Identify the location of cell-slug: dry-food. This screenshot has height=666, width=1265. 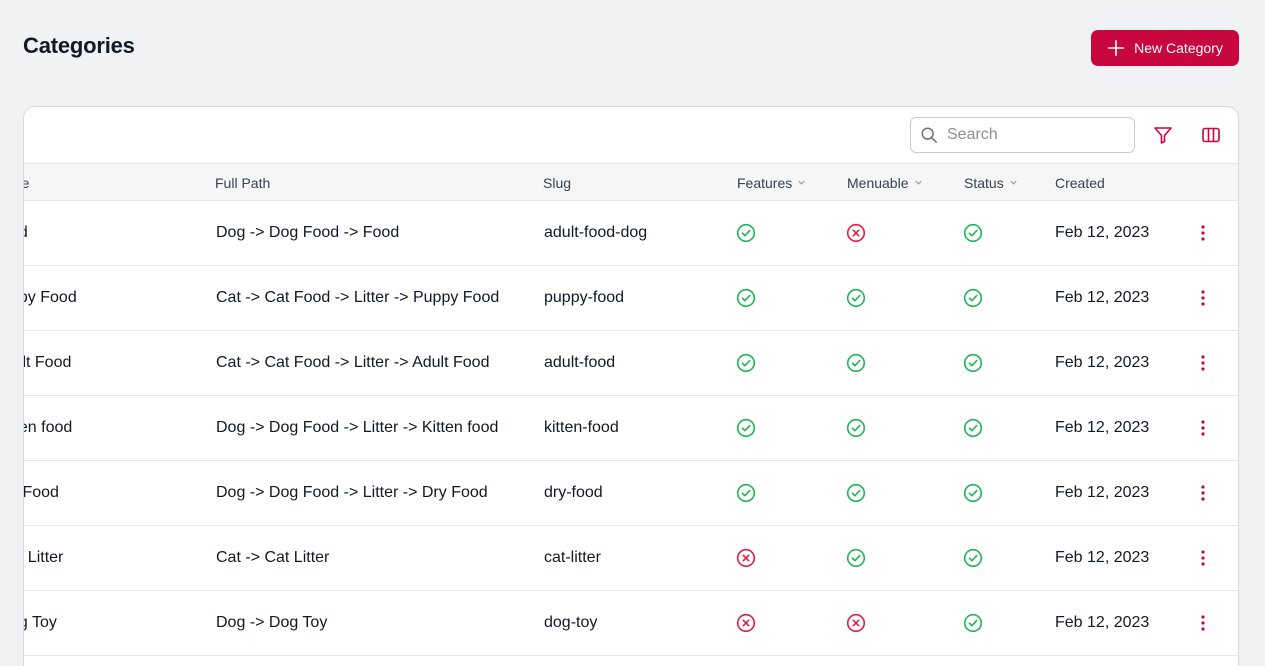
(573, 492).